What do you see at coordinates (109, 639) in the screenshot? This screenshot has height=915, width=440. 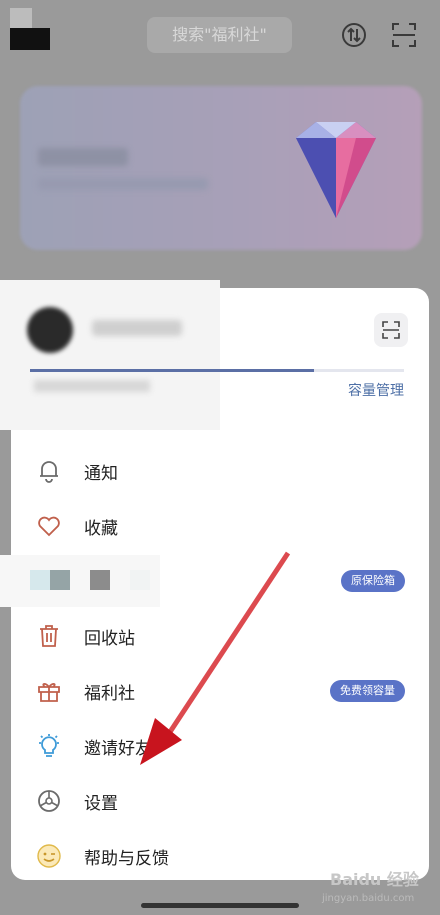 I see `menu-label-recycle-bin: 回收站` at bounding box center [109, 639].